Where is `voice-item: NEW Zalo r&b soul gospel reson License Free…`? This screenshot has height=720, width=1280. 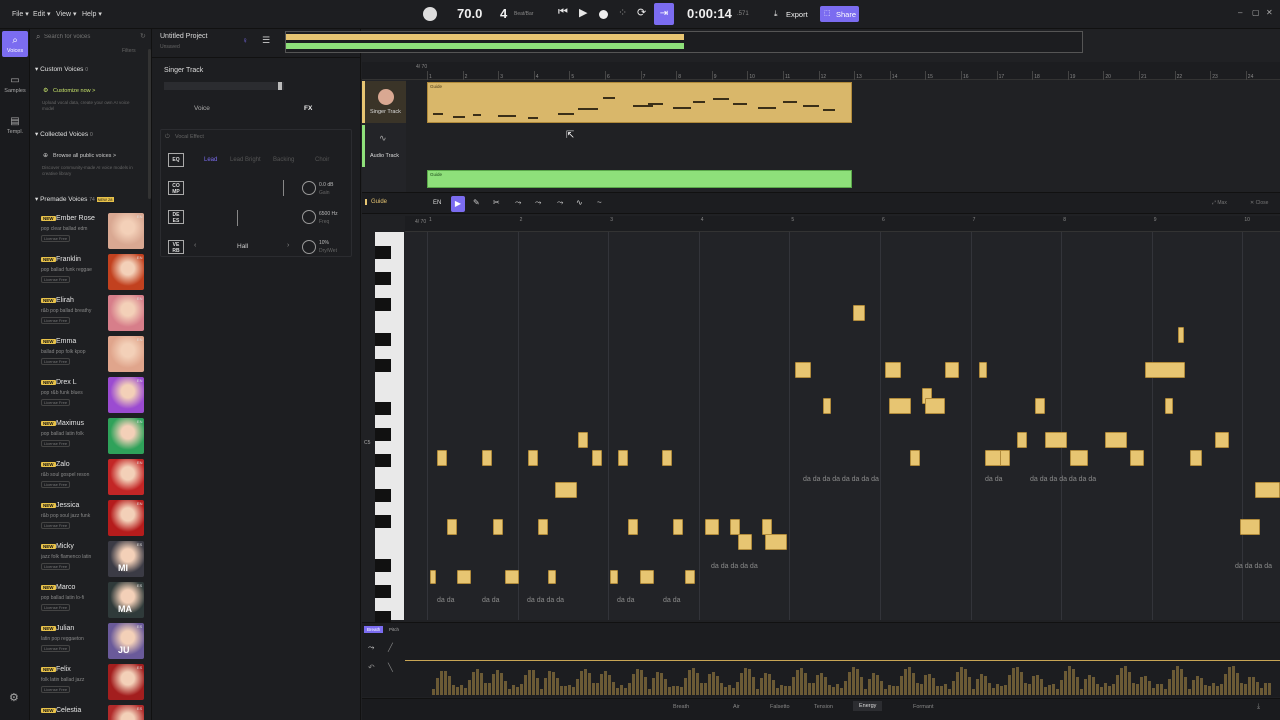
voice-item: NEW Zalo r&b soul gospel reson License Free… is located at coordinates (89, 478).